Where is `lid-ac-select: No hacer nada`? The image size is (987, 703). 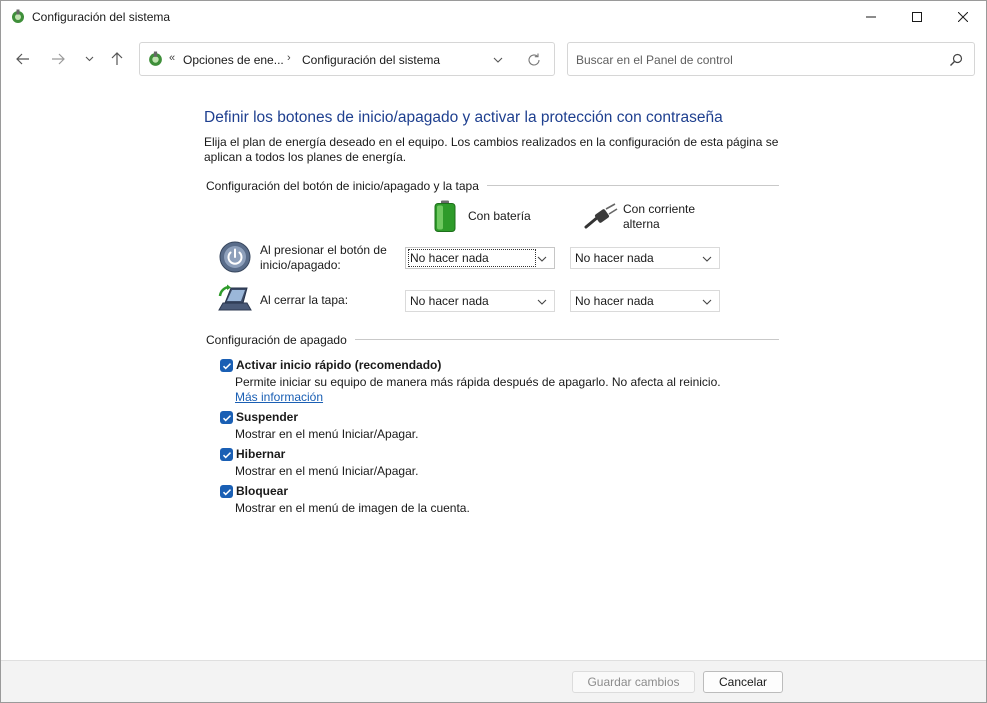
lid-ac-select: No hacer nada is located at coordinates (645, 301).